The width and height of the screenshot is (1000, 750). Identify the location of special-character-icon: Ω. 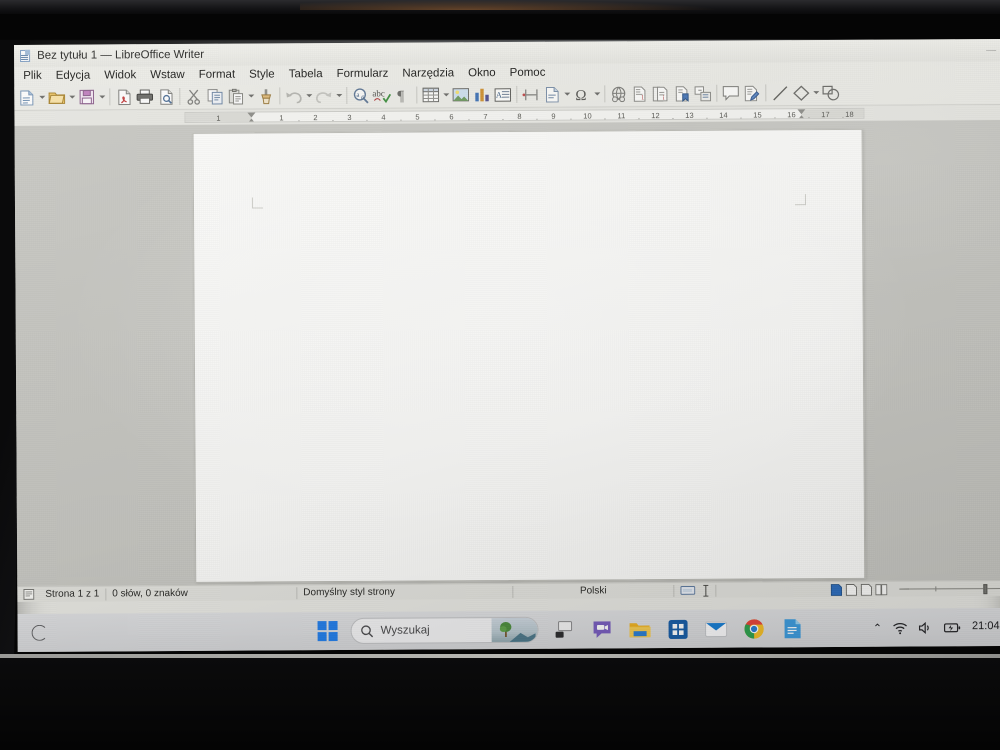
(581, 94).